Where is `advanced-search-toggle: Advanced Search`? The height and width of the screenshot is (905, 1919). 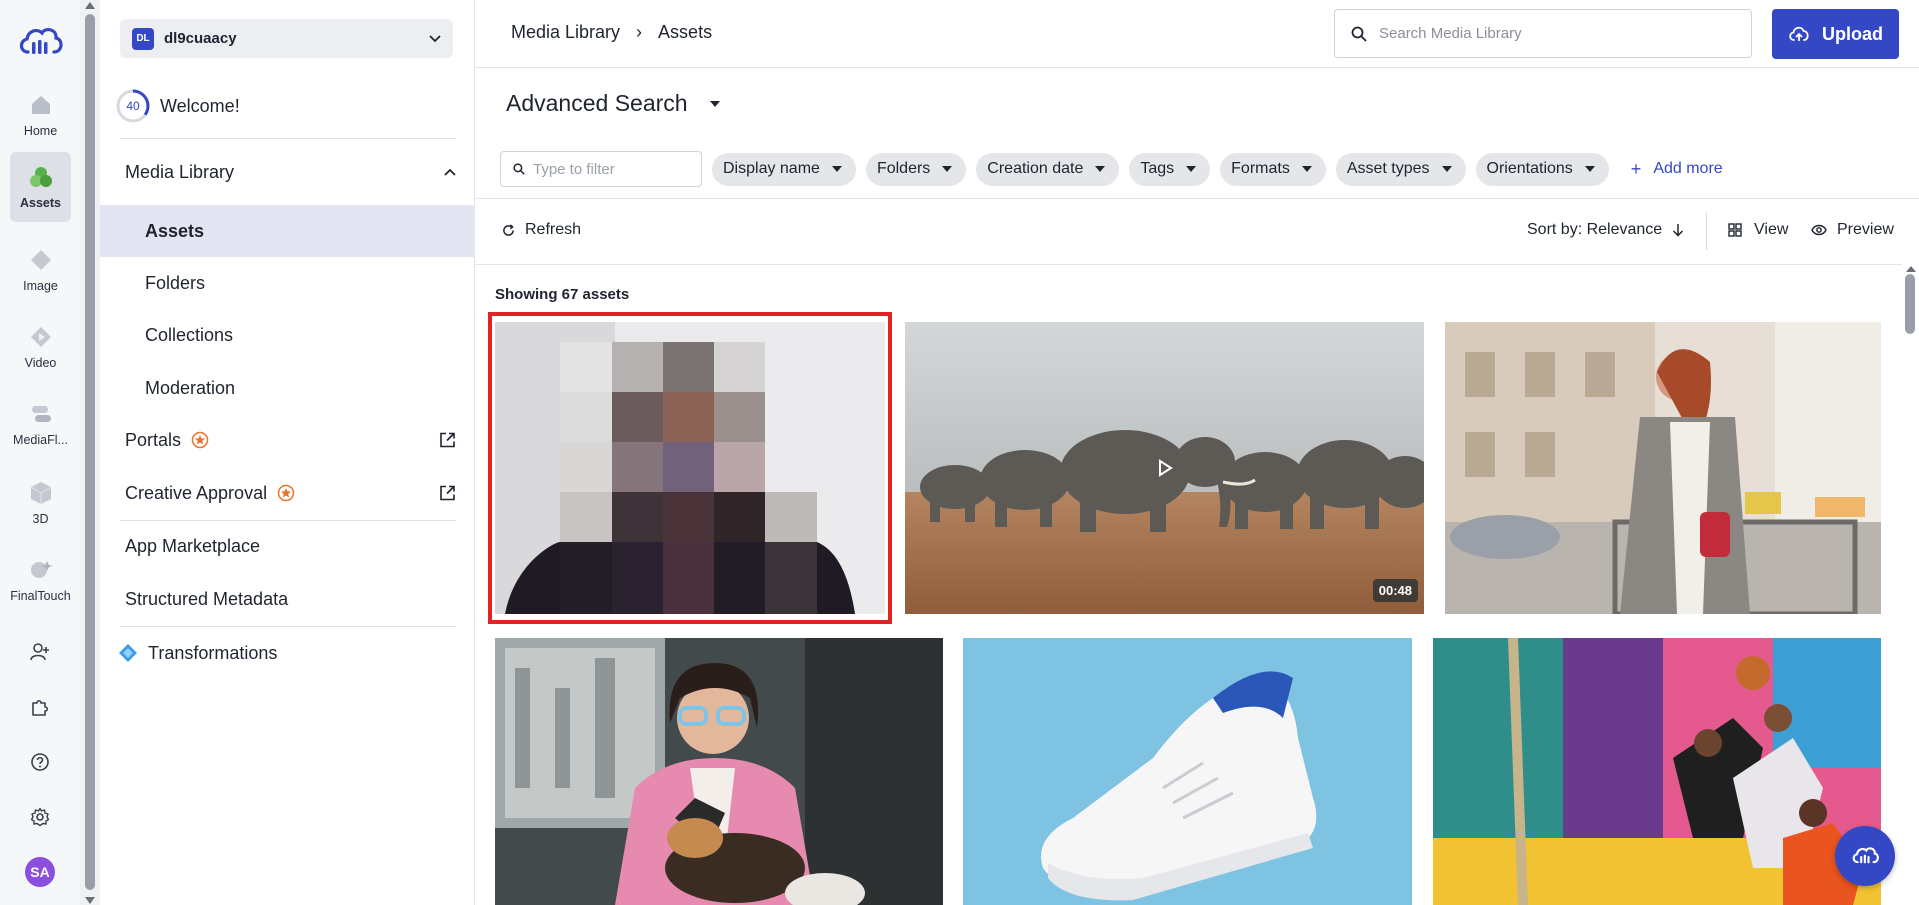
advanced-search-toggle: Advanced Search is located at coordinates (613, 103).